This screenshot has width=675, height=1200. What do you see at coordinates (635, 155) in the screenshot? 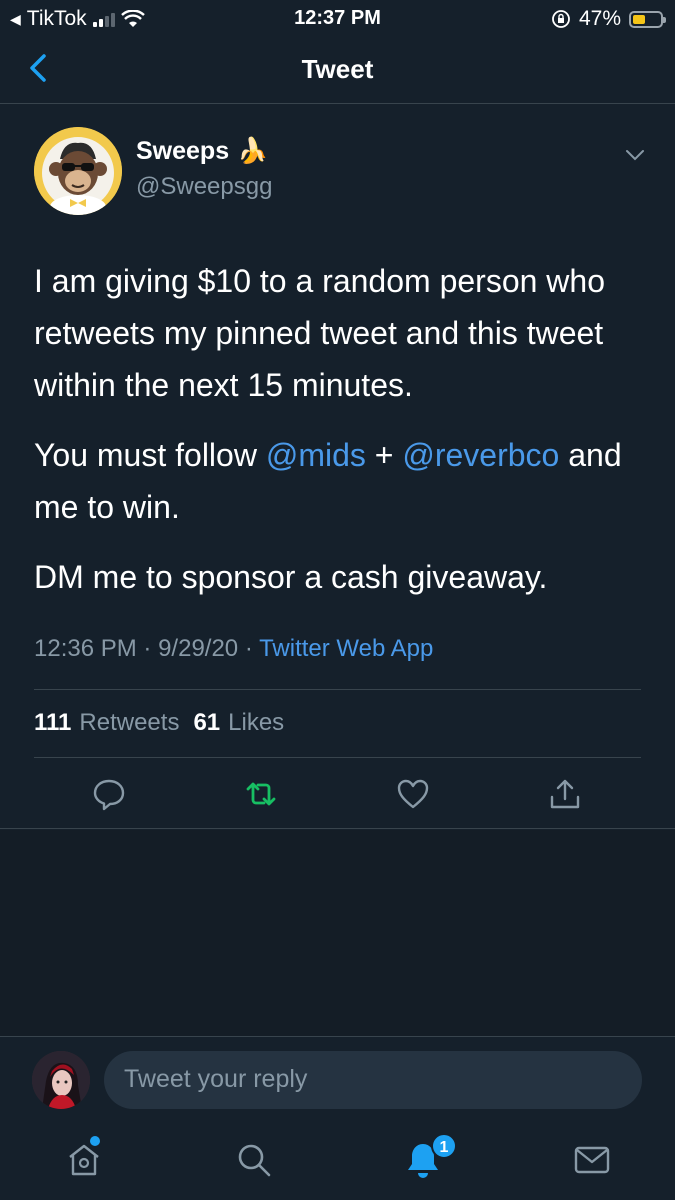
I see `chevron-down-icon` at bounding box center [635, 155].